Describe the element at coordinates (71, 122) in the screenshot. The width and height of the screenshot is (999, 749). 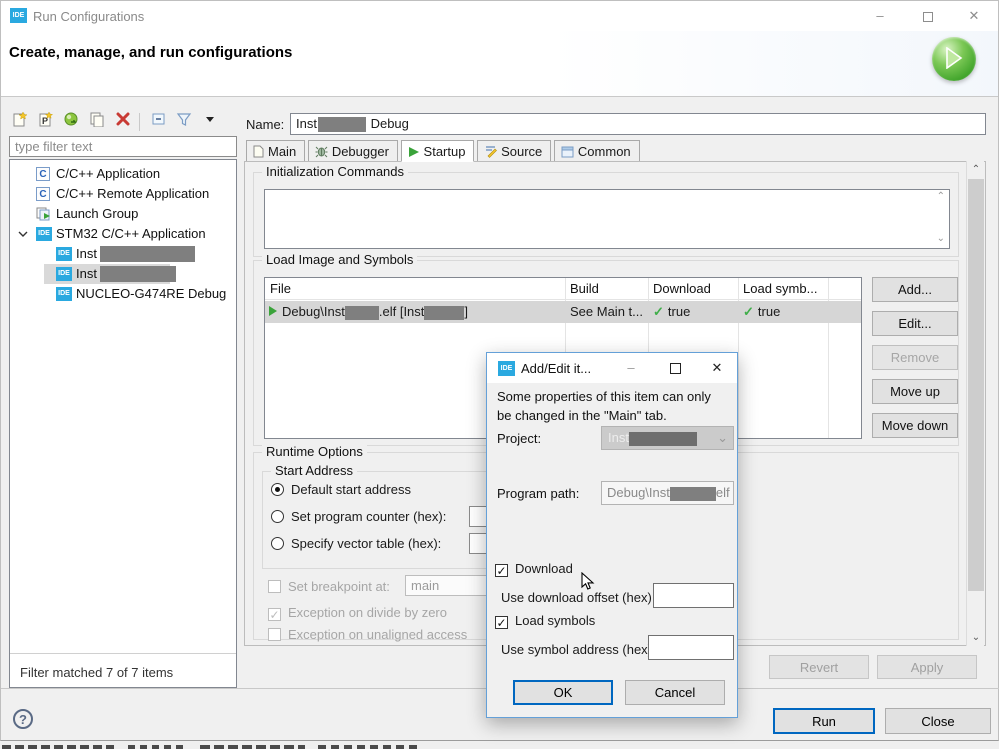
I see `export-icon` at that location.